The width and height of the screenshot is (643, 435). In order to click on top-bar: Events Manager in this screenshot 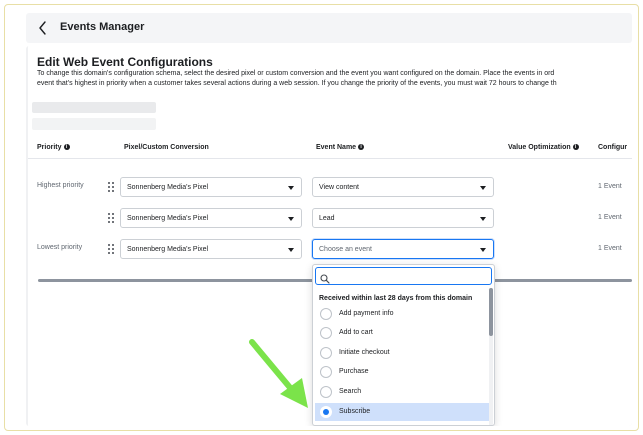, I will do `click(329, 28)`.